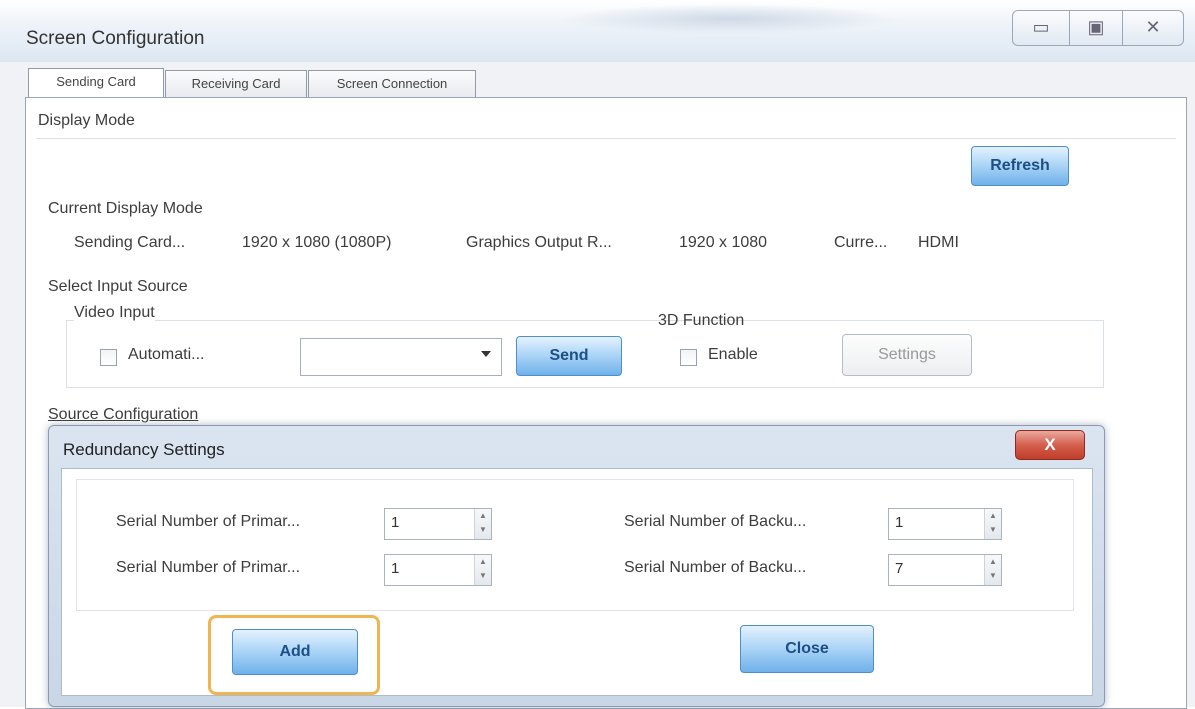 This screenshot has width=1195, height=709. Describe the element at coordinates (569, 356) in the screenshot. I see `send-button: Send` at that location.